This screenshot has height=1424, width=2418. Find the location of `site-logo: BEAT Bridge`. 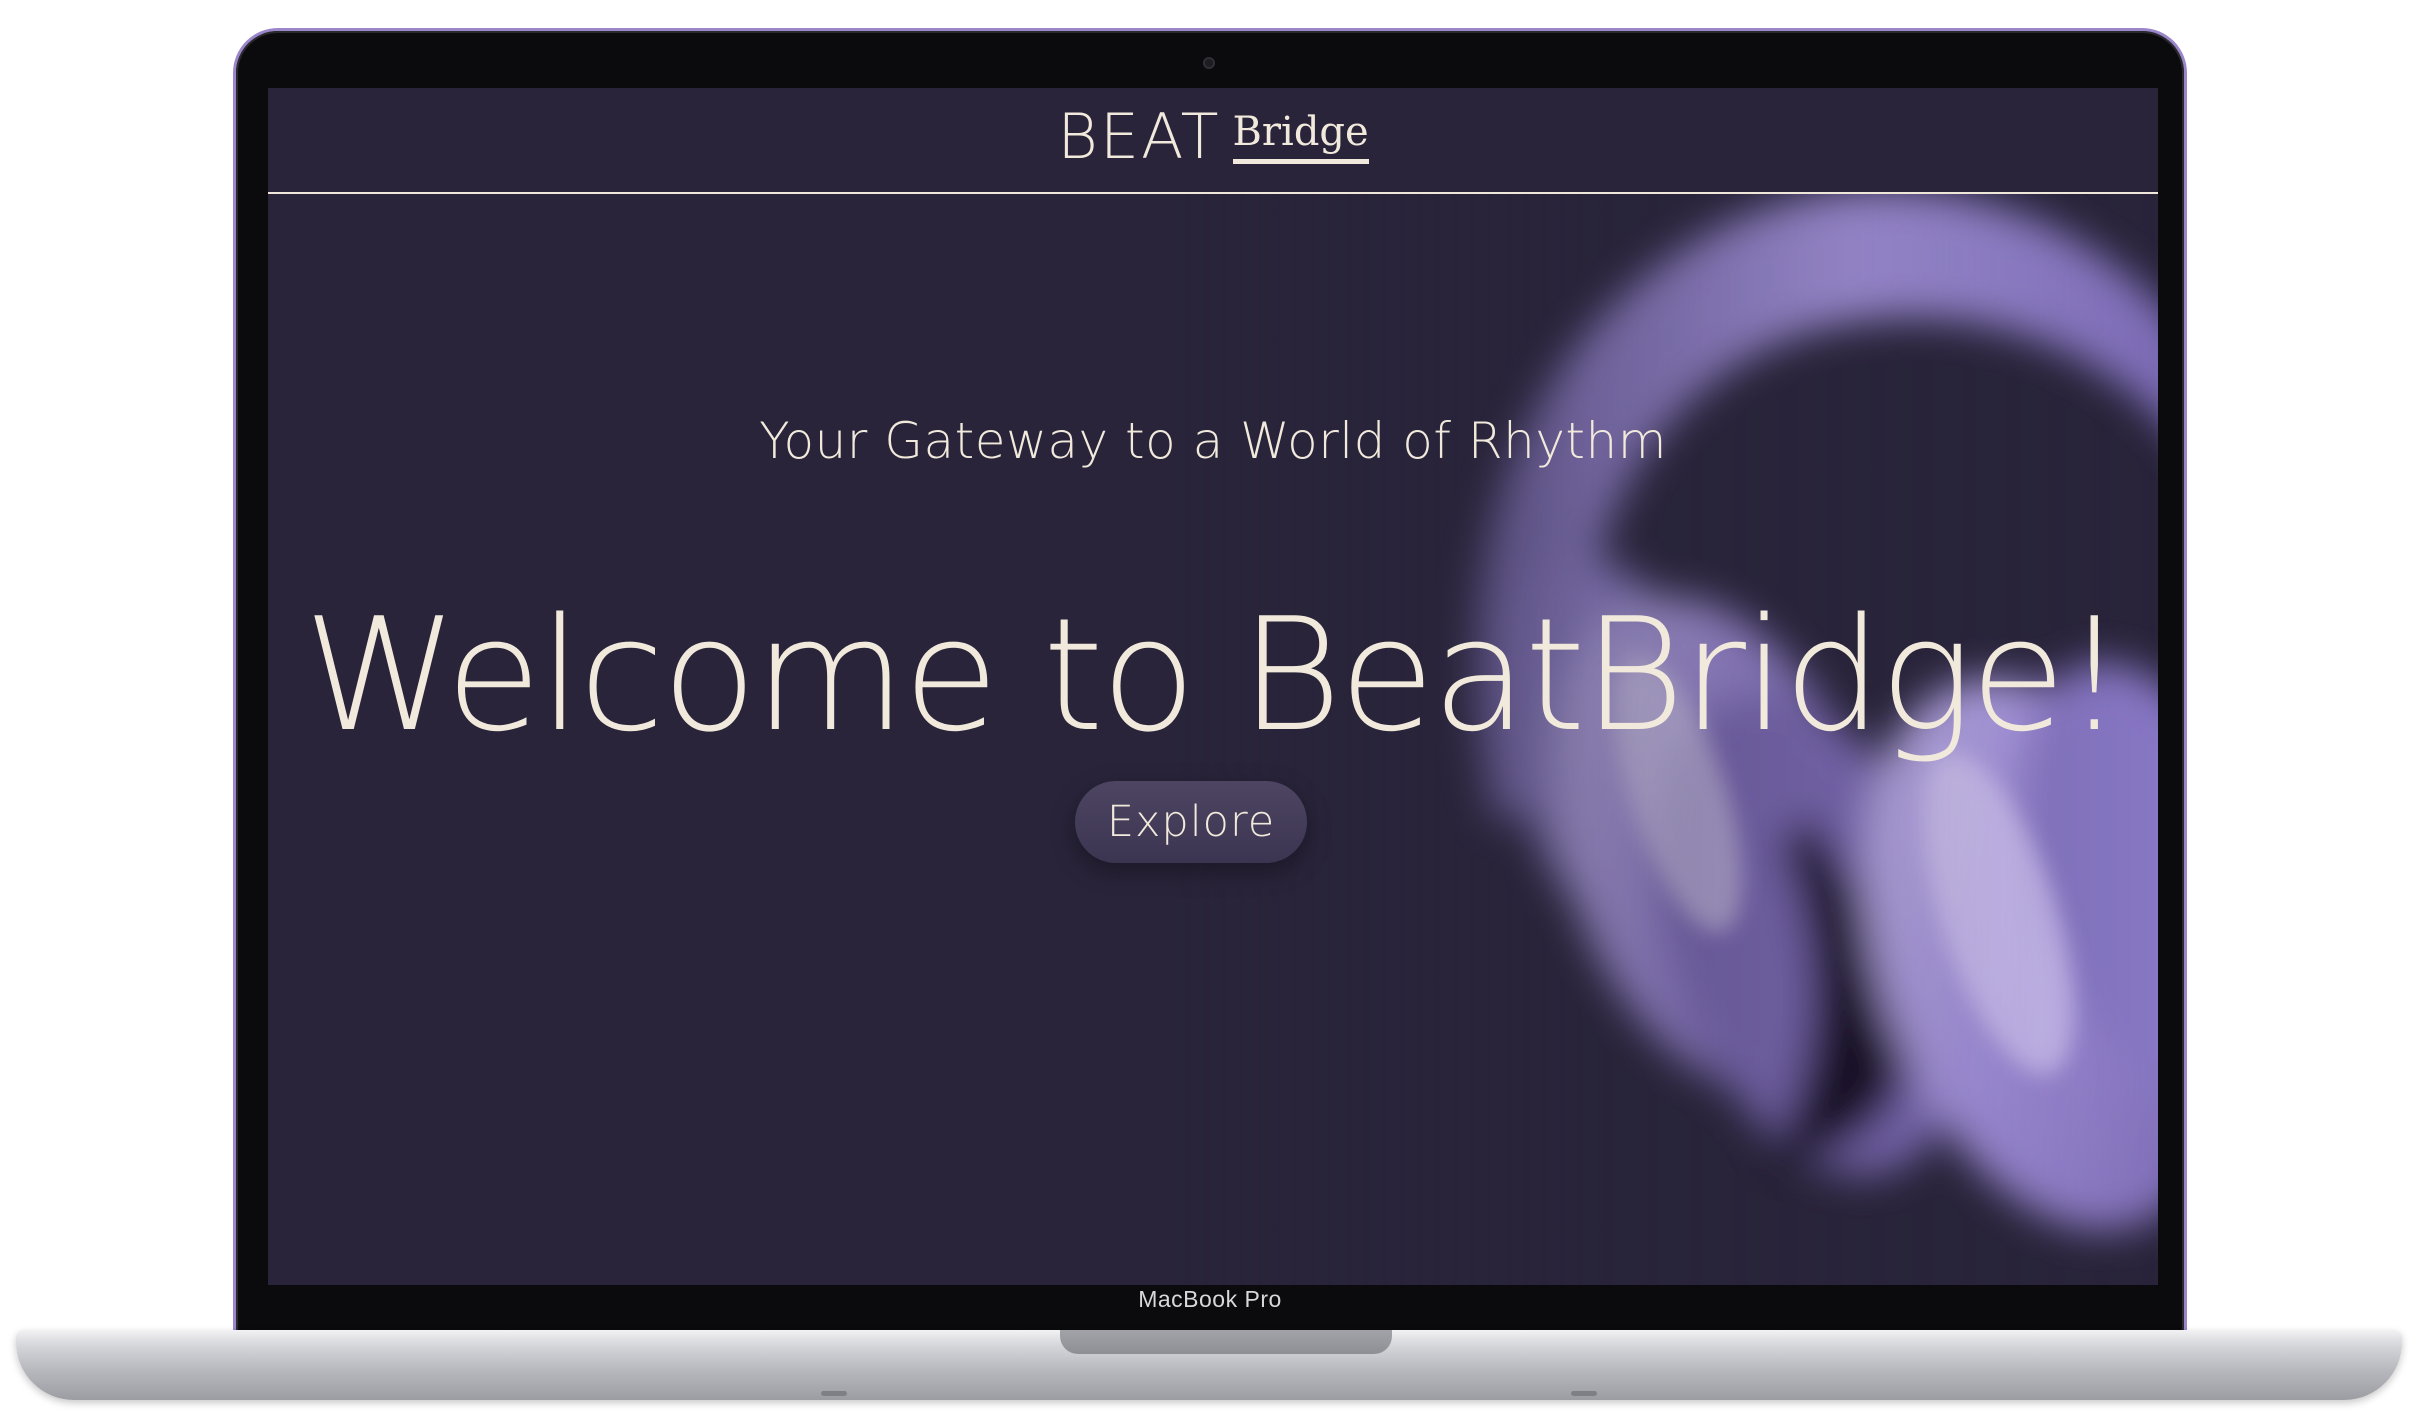

site-logo: BEAT Bridge is located at coordinates (1213, 136).